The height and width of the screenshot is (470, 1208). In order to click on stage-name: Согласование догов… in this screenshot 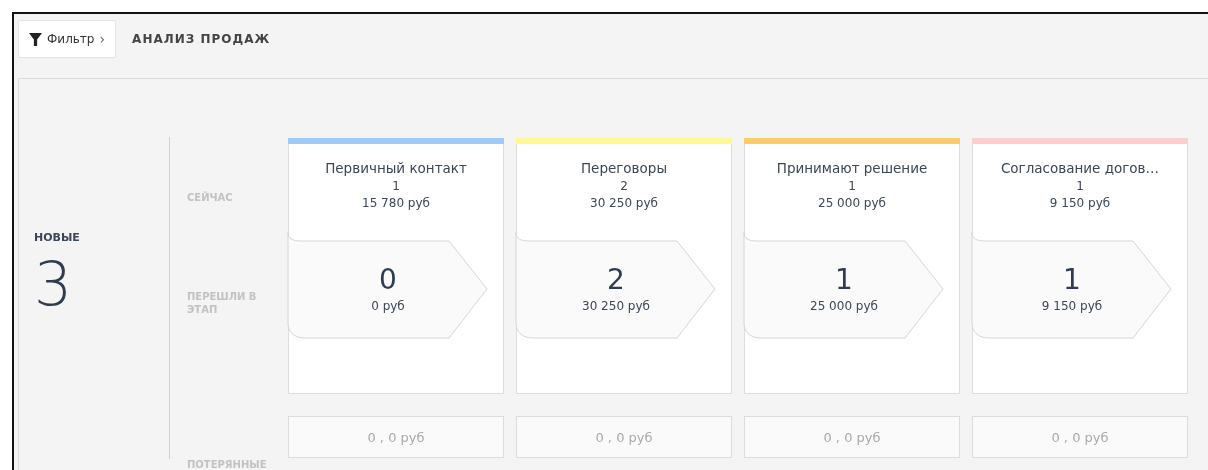, I will do `click(1080, 168)`.